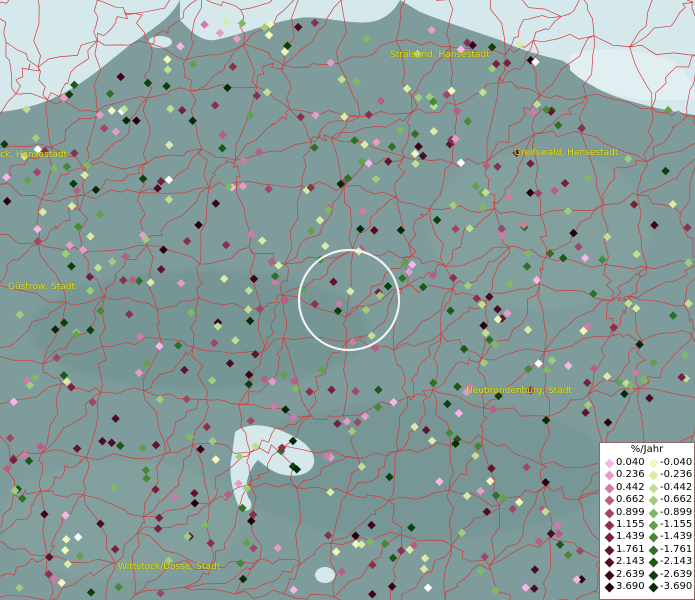 The height and width of the screenshot is (600, 695). What do you see at coordinates (630, 512) in the screenshot?
I see `legend-label-positive: 0.899` at bounding box center [630, 512].